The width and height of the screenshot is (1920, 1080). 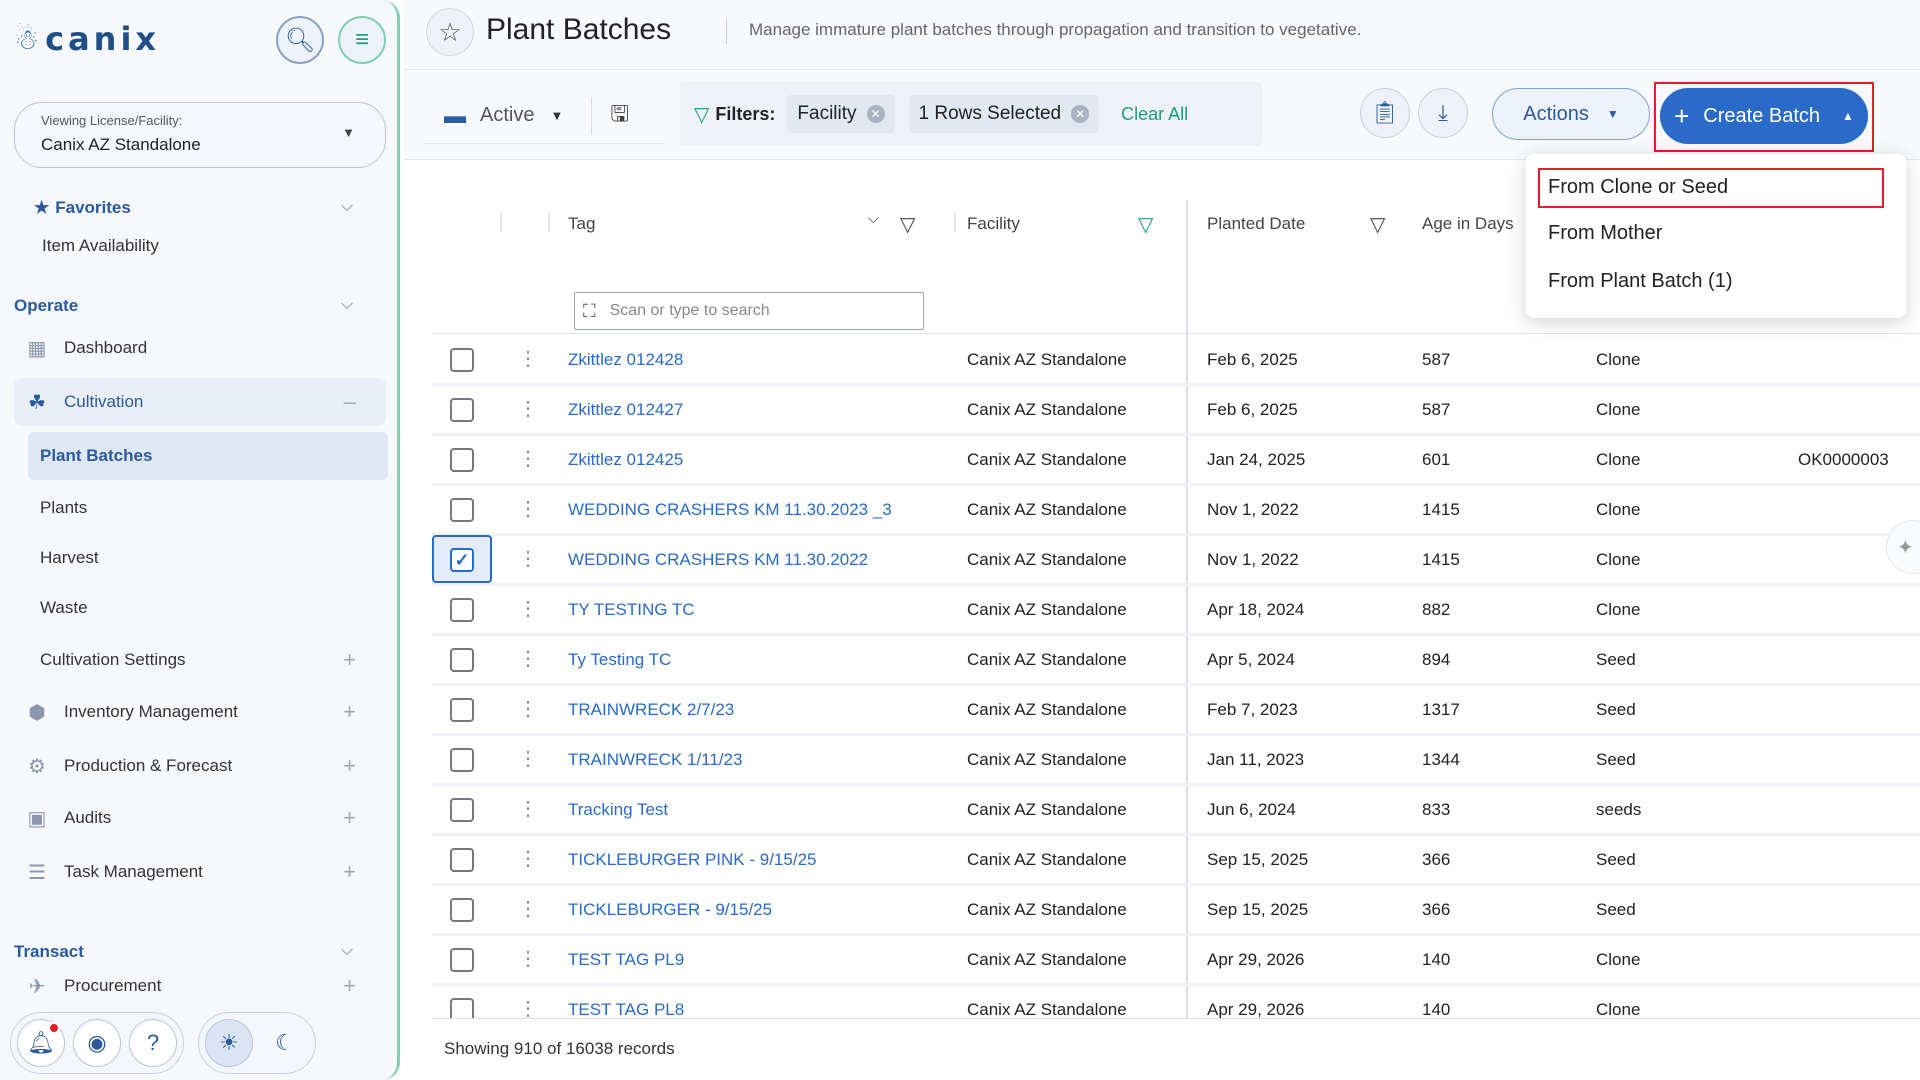 I want to click on tag-link: Zkittlez 012428, so click(x=625, y=360).